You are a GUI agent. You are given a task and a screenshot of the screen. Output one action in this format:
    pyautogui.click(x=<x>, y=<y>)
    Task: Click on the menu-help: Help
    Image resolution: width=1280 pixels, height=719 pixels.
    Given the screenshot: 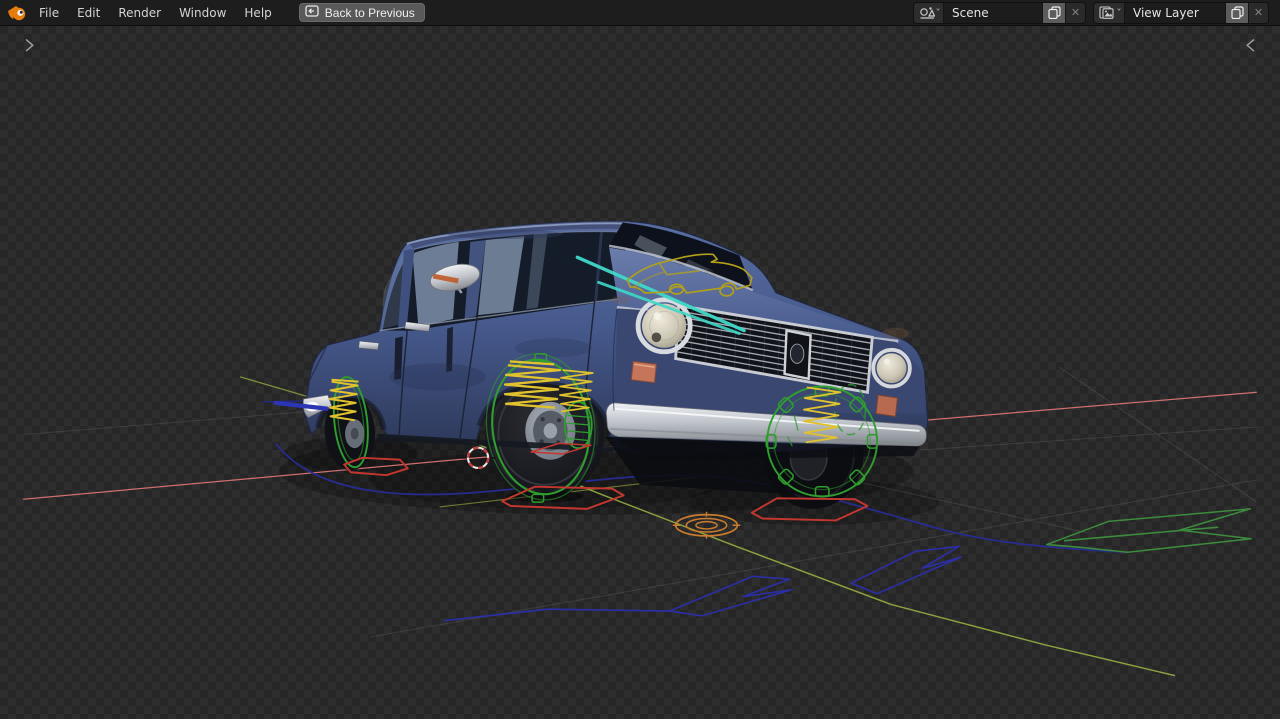 What is the action you would take?
    pyautogui.click(x=257, y=13)
    